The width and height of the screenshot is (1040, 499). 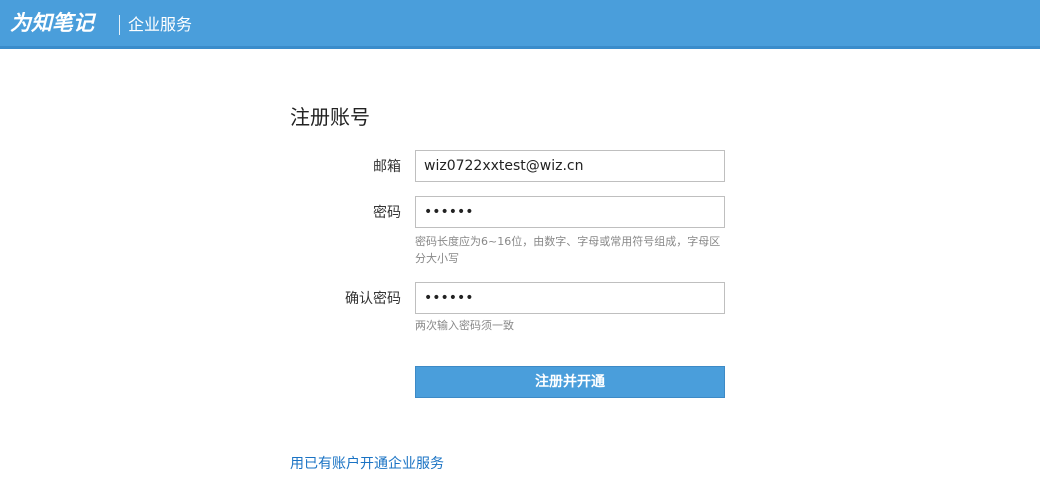 What do you see at coordinates (568, 250) in the screenshot?
I see `password-hint: 密码长度应为6~16位，由数字、字母或常用符号组成，字母区分大小写` at bounding box center [568, 250].